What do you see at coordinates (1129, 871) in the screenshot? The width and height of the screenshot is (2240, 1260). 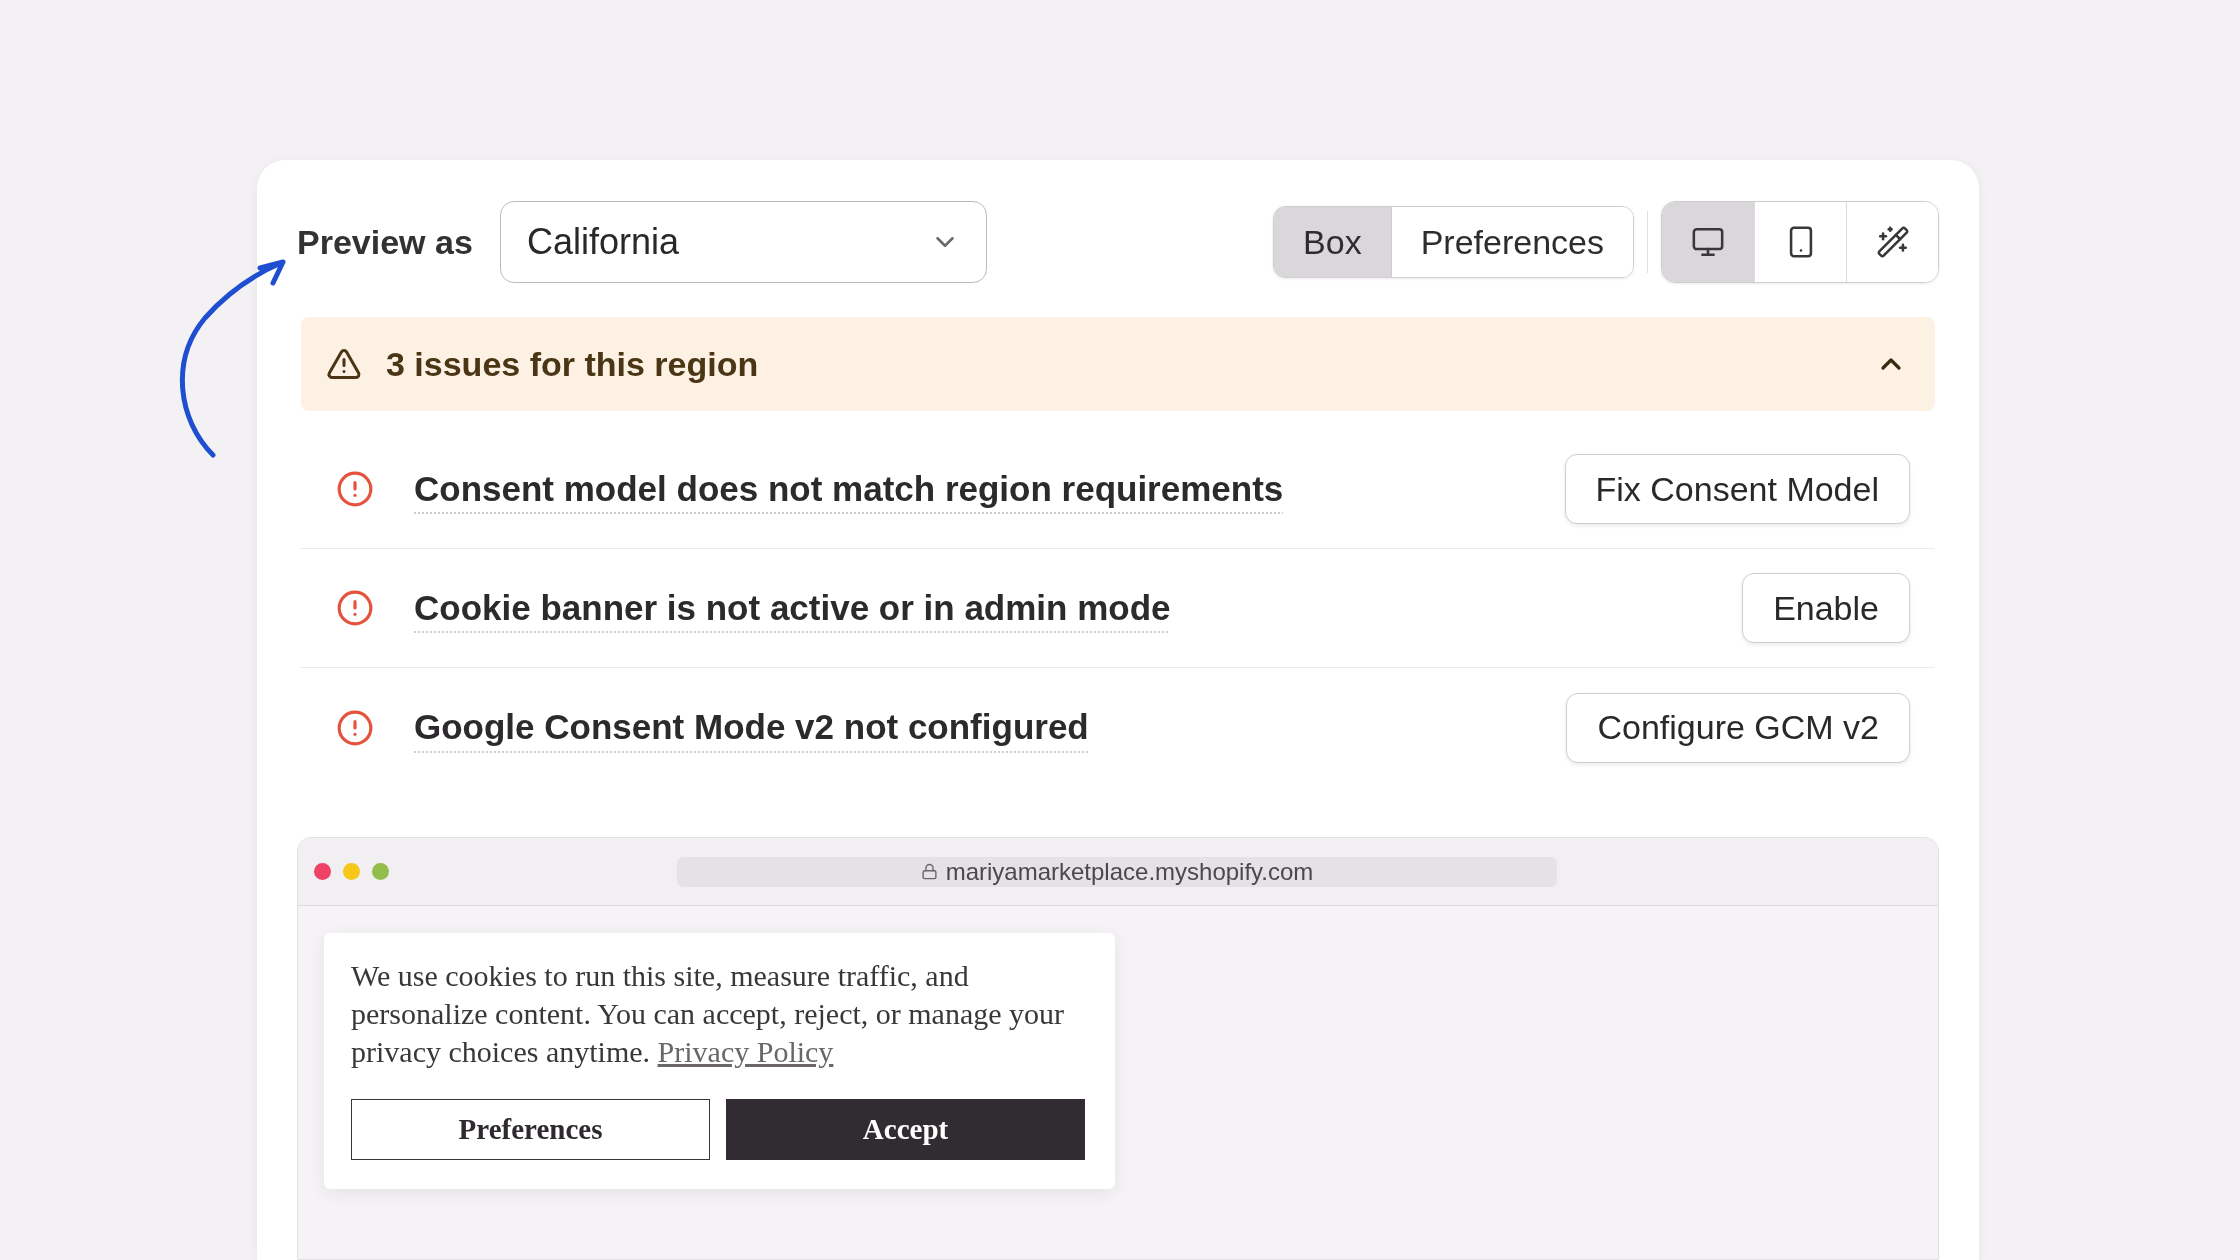 I see `url-text: mariyamarketplace.myshopify.com` at bounding box center [1129, 871].